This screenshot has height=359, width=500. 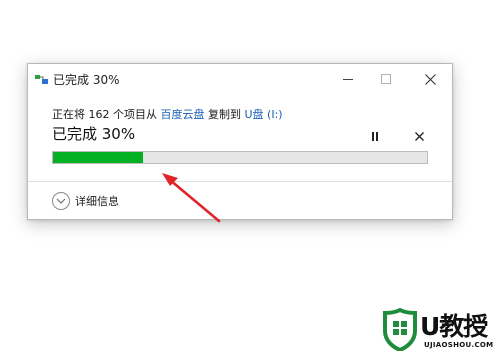 What do you see at coordinates (61, 201) in the screenshot?
I see `chevron-down-circle-icon` at bounding box center [61, 201].